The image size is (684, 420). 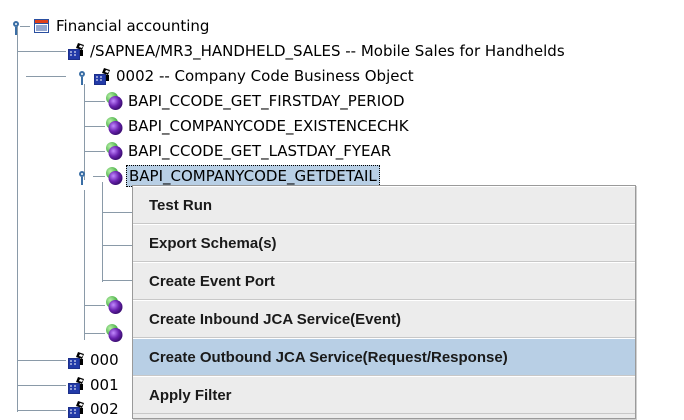 I want to click on tree-node-company-code-bo: 0002 -- Company Code Business Object, so click(x=253, y=76).